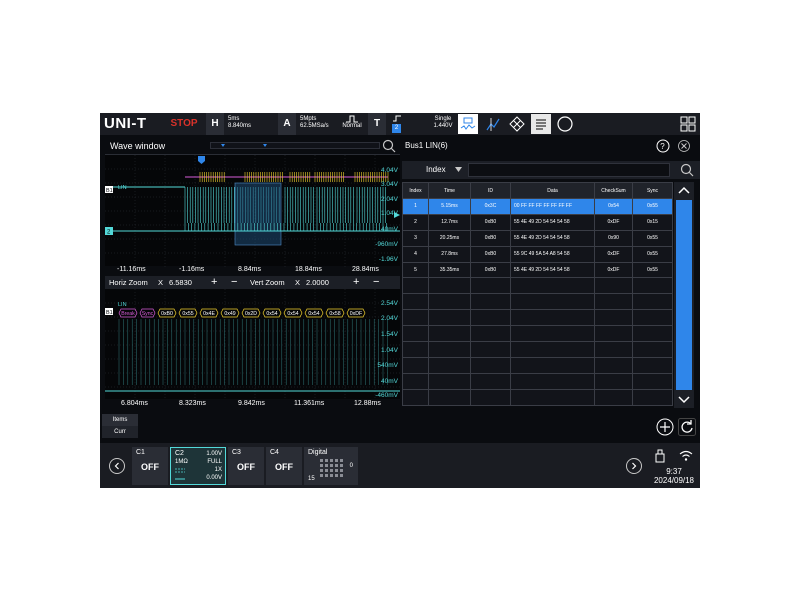 This screenshot has height=600, width=800. I want to click on record-button, so click(565, 124).